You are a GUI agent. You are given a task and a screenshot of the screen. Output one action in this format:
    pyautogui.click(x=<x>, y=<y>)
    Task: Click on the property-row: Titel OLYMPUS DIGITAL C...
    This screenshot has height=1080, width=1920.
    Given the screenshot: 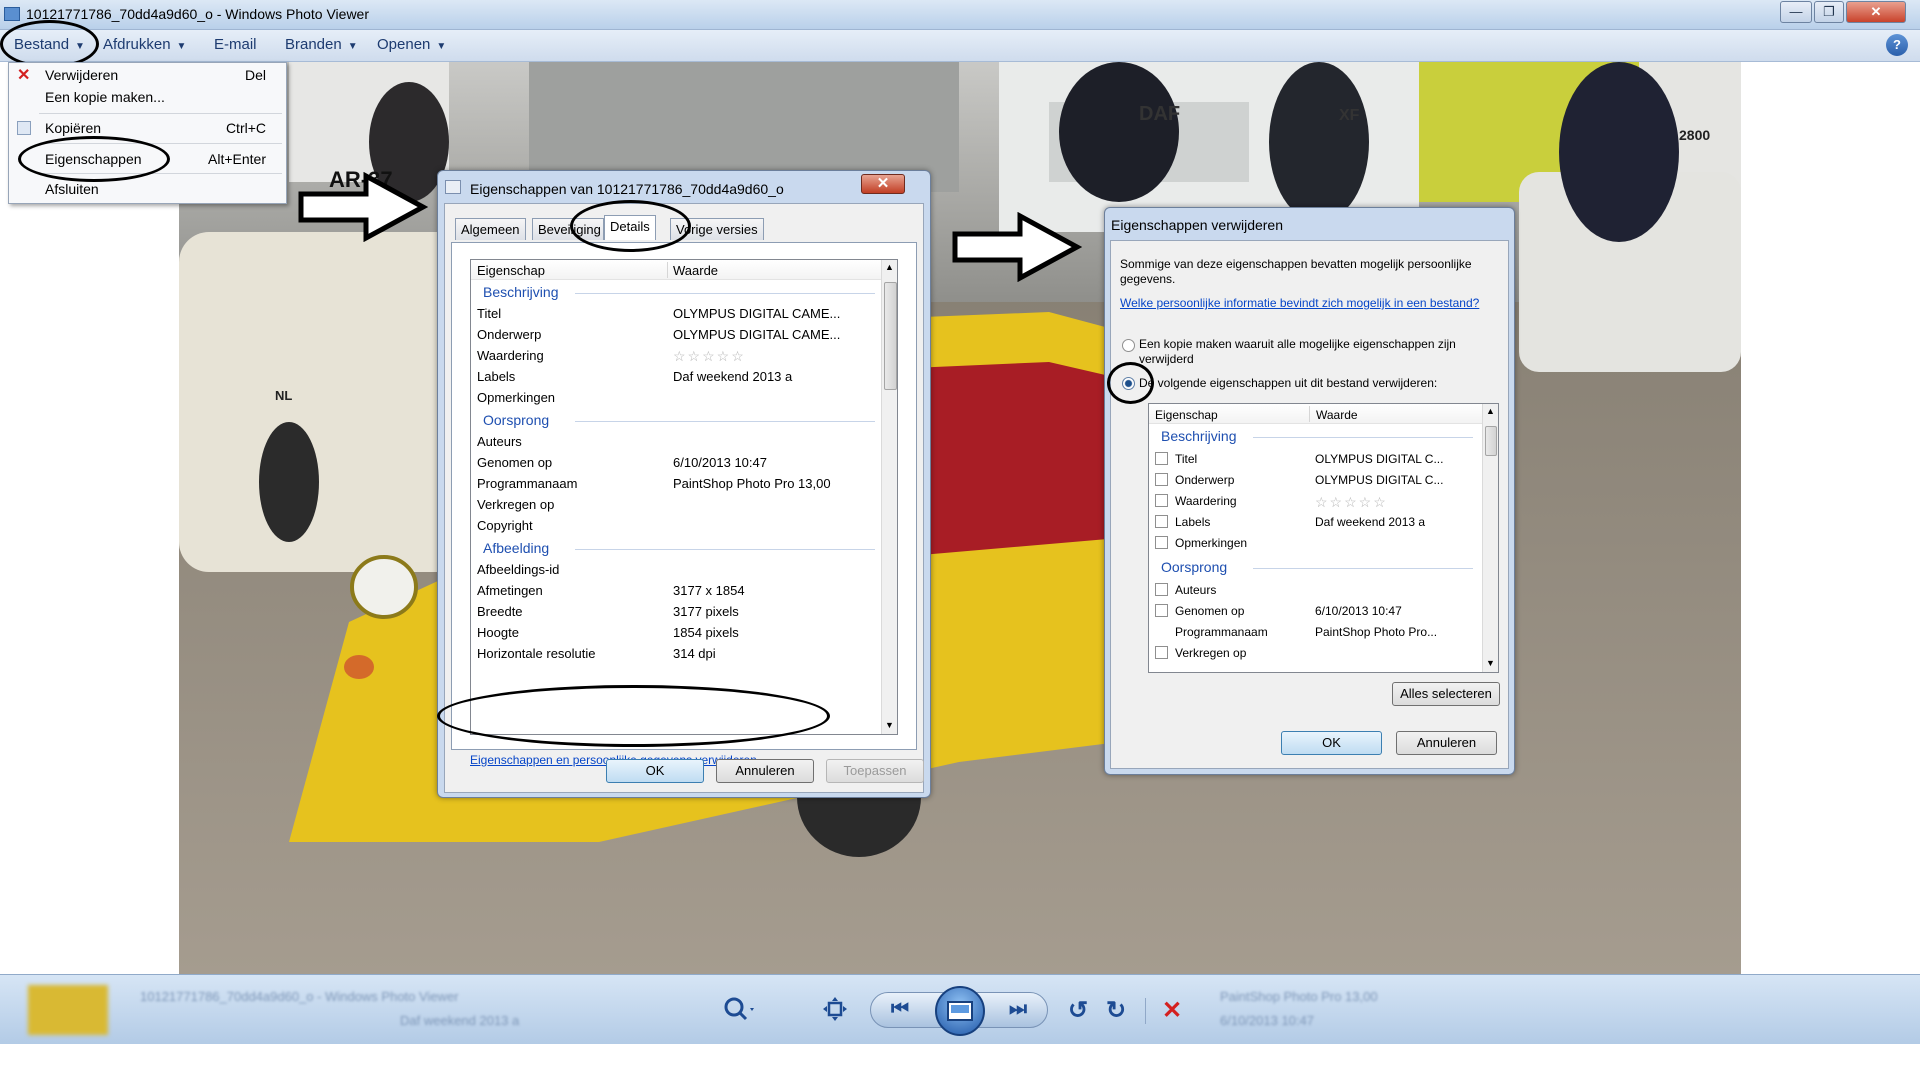 What is the action you would take?
    pyautogui.click(x=1315, y=460)
    